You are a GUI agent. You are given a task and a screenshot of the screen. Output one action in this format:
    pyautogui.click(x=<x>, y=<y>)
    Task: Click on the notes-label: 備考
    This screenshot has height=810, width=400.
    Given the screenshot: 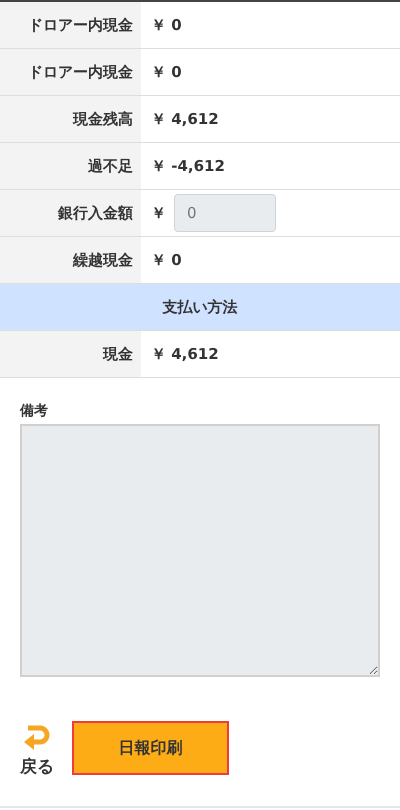 What is the action you would take?
    pyautogui.click(x=34, y=411)
    